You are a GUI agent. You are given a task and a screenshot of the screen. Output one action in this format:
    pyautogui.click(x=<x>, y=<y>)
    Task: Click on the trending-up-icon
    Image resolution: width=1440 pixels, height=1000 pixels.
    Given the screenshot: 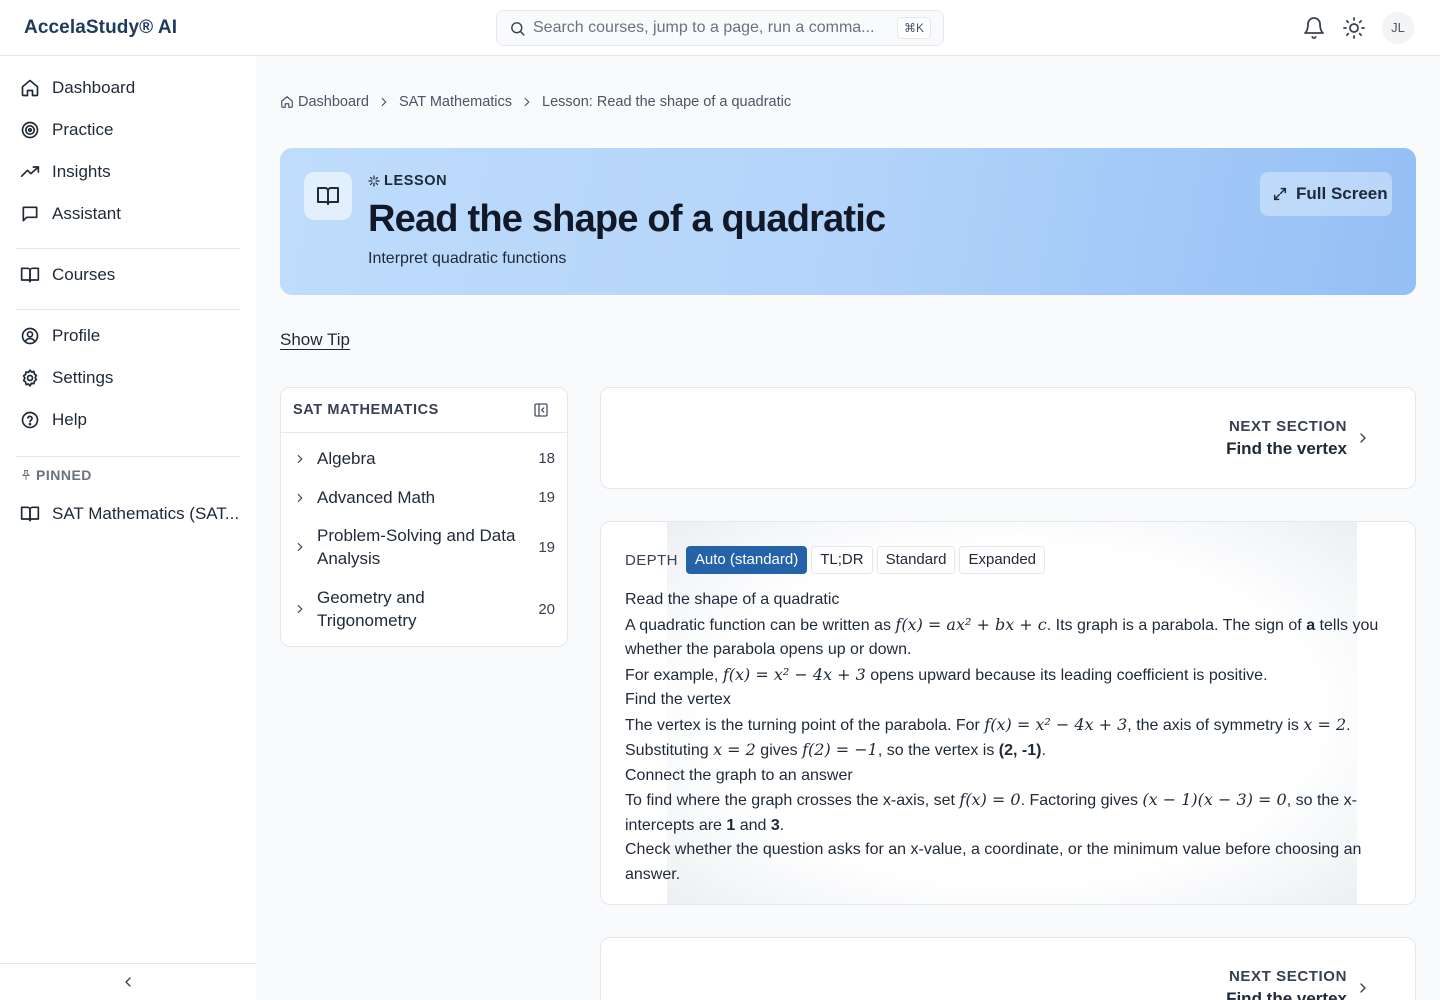 What is the action you would take?
    pyautogui.click(x=30, y=171)
    